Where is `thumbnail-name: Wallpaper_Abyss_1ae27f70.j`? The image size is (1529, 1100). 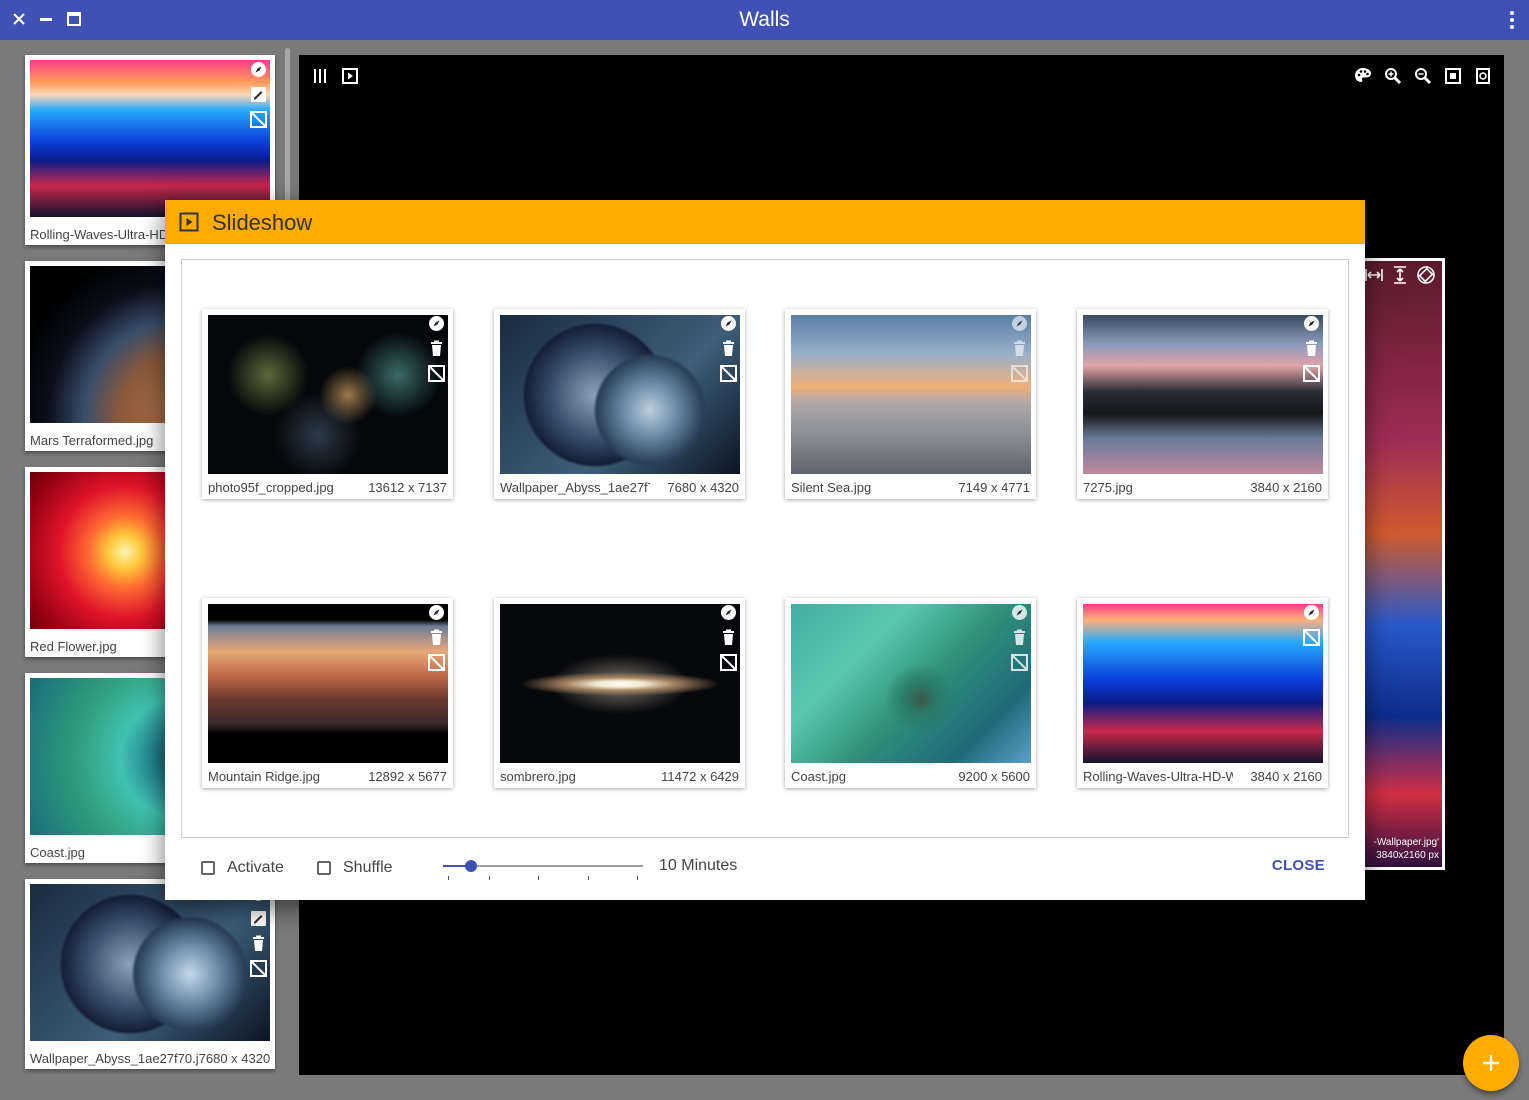 thumbnail-name: Wallpaper_Abyss_1ae27f70.j is located at coordinates (114, 1058).